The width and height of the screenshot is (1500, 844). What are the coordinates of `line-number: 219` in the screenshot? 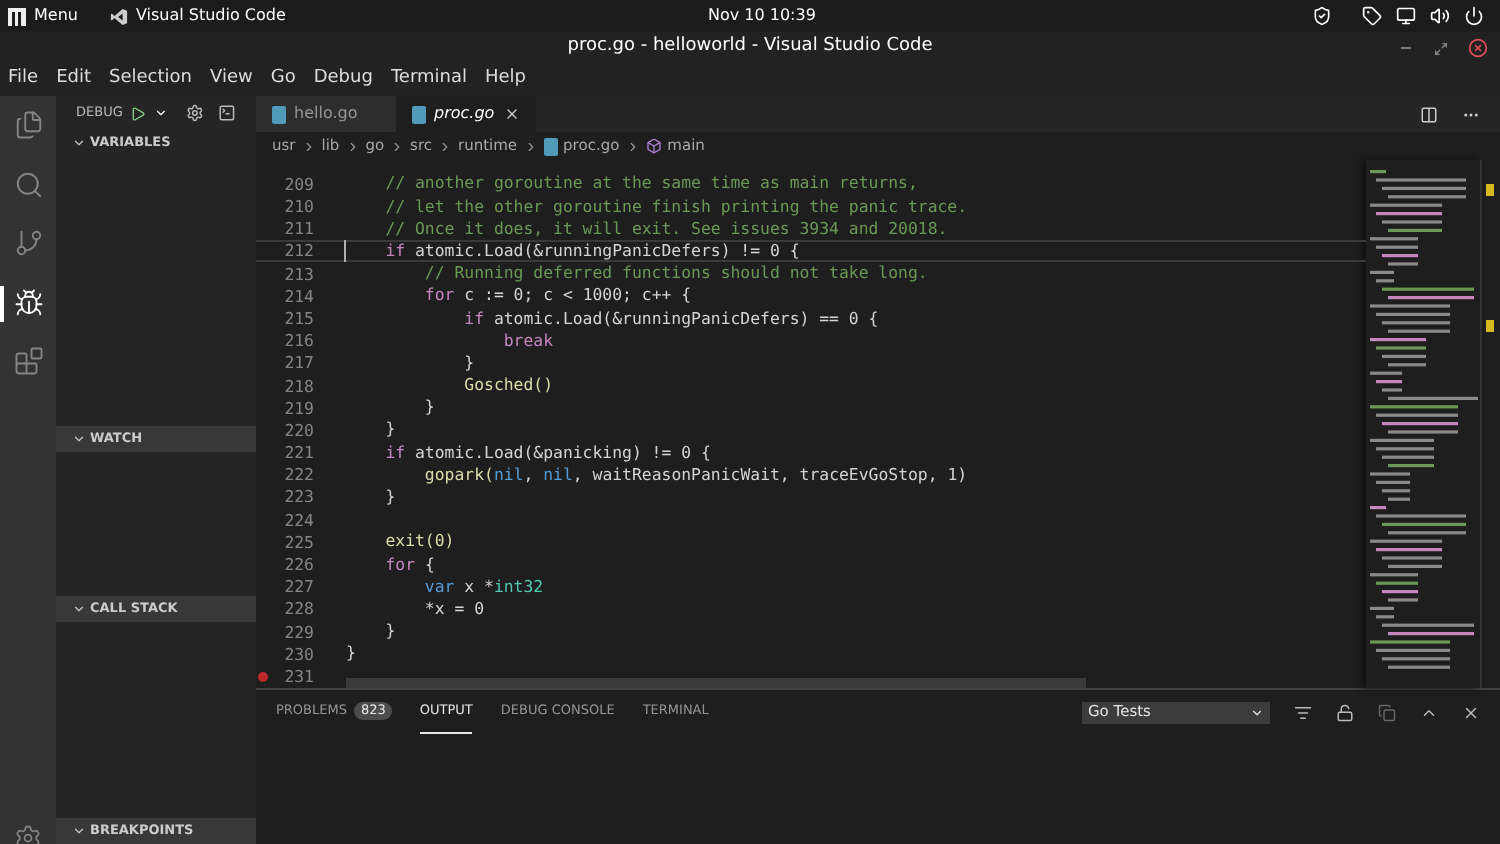 It's located at (298, 408).